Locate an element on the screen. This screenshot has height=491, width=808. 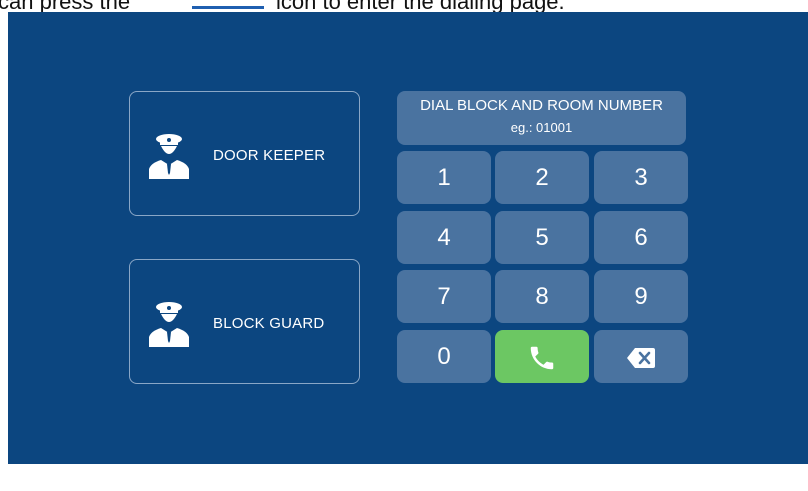
key-7: 7 is located at coordinates (444, 296).